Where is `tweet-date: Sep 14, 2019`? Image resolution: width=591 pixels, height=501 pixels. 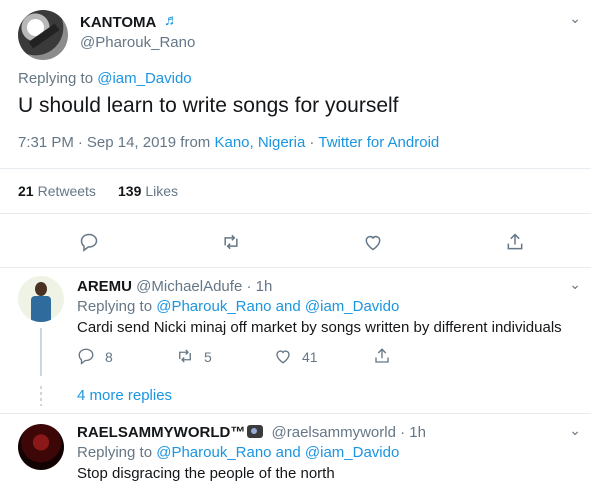
tweet-date: Sep 14, 2019 is located at coordinates (131, 142).